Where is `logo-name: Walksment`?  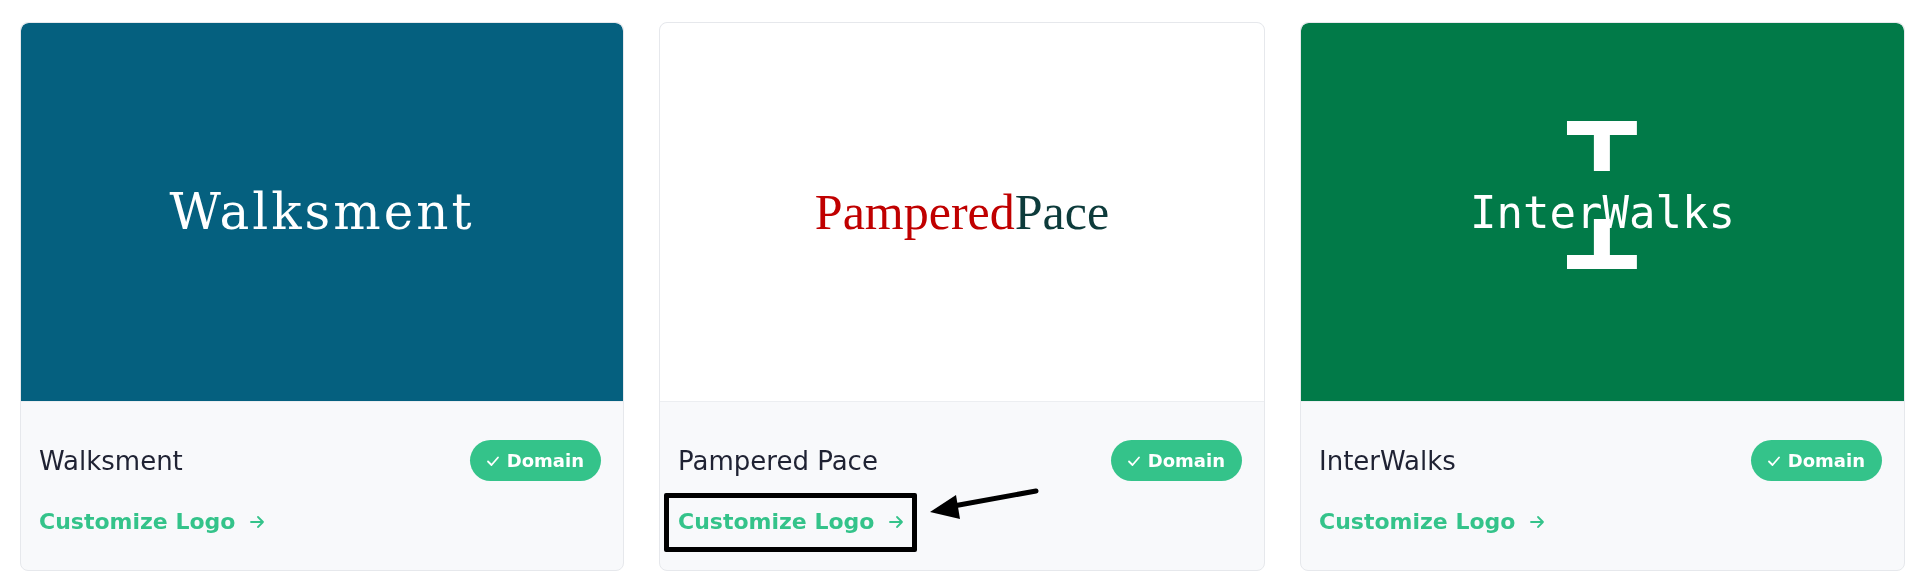 logo-name: Walksment is located at coordinates (111, 460).